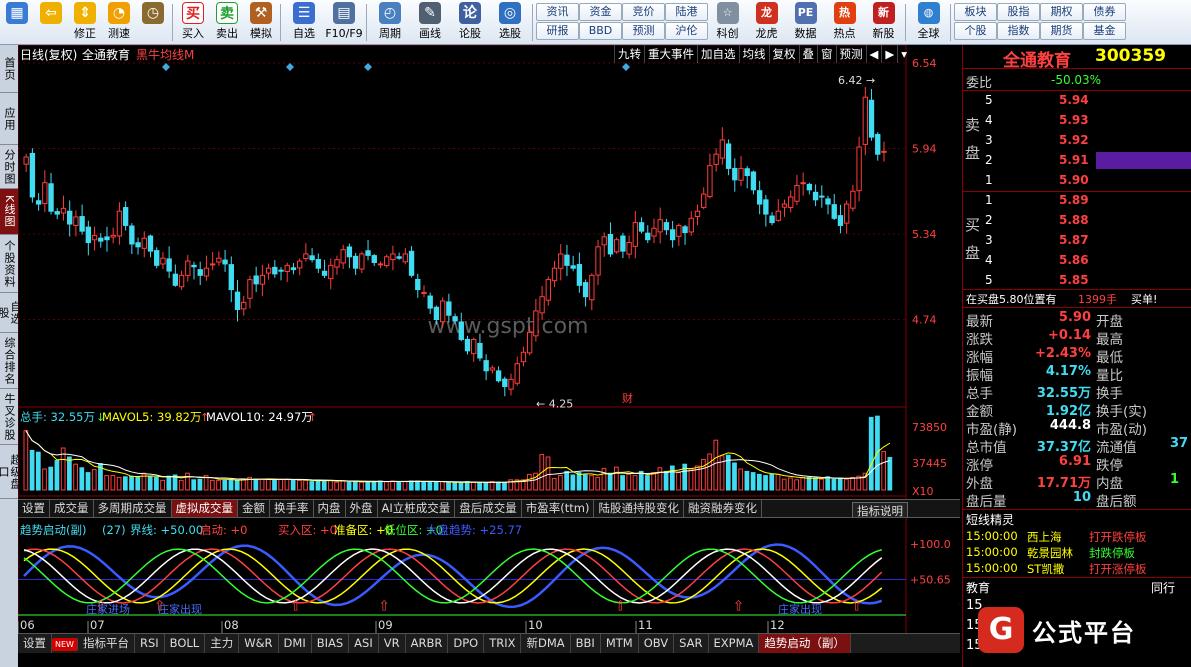  Describe the element at coordinates (691, 643) in the screenshot. I see `indicator-tab: SAR` at that location.